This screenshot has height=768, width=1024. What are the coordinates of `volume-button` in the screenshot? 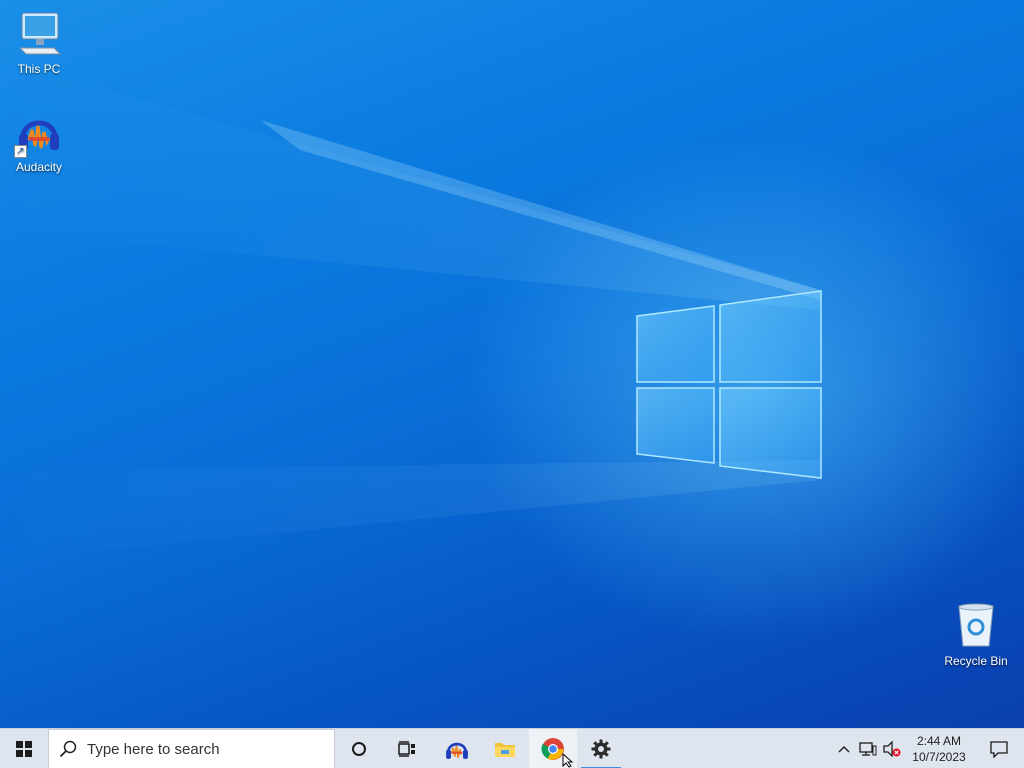 It's located at (892, 748).